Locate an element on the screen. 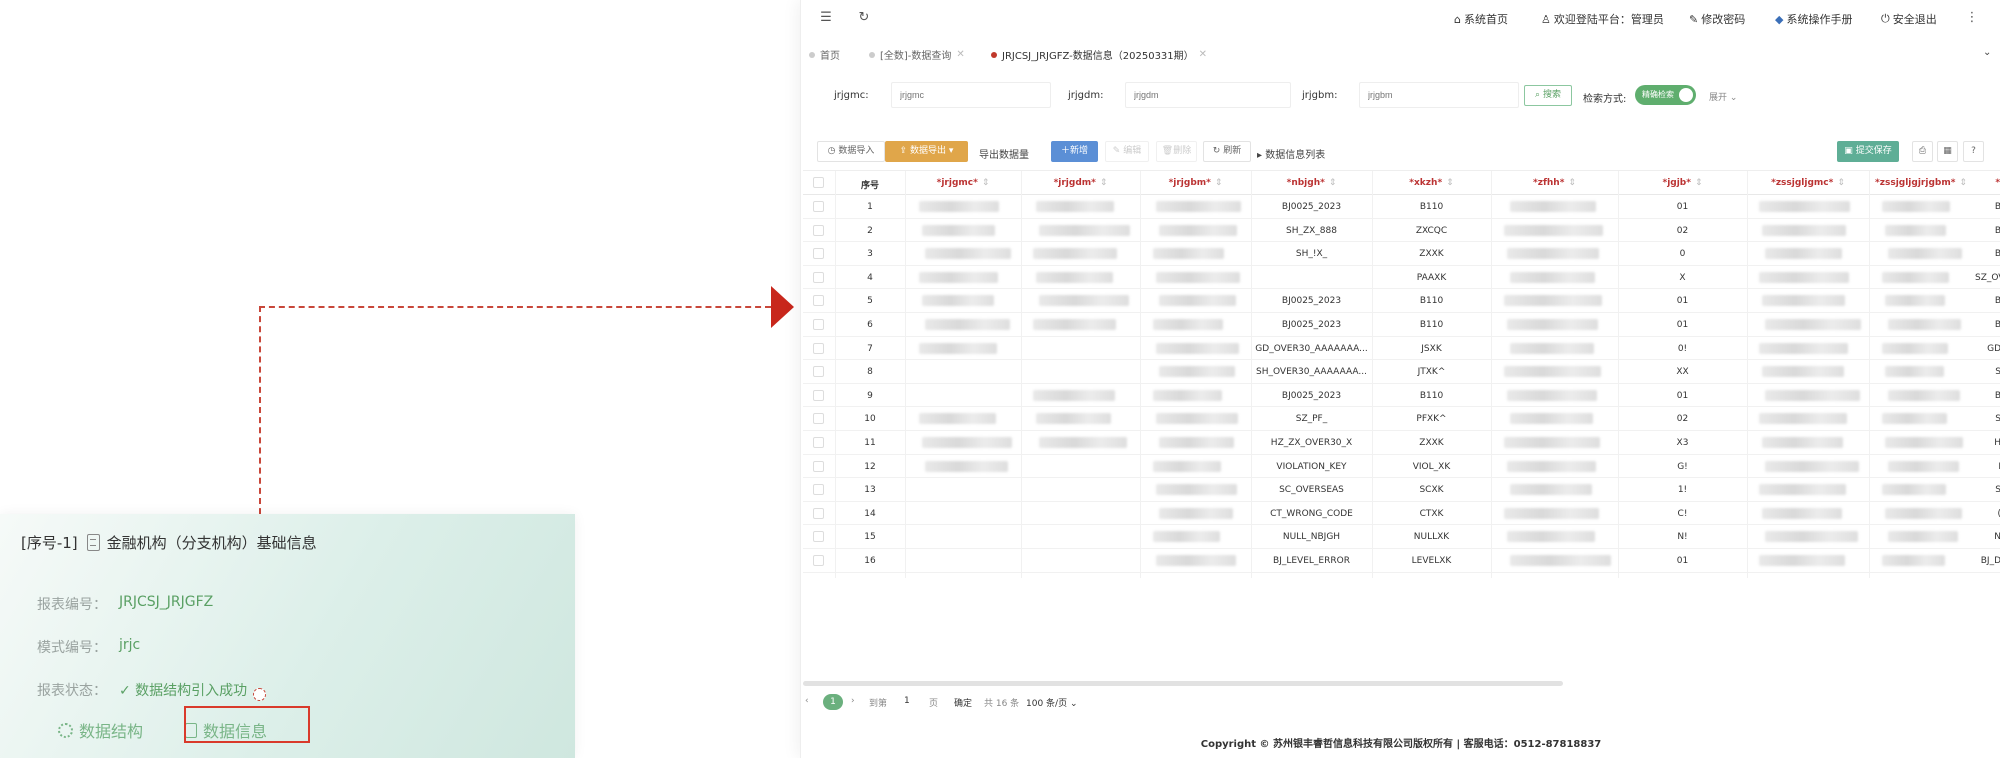 The width and height of the screenshot is (2000, 758). table-row: 7 GD_OVER30_AAAAAAA... JSXK 0! GD is located at coordinates (1401, 349).